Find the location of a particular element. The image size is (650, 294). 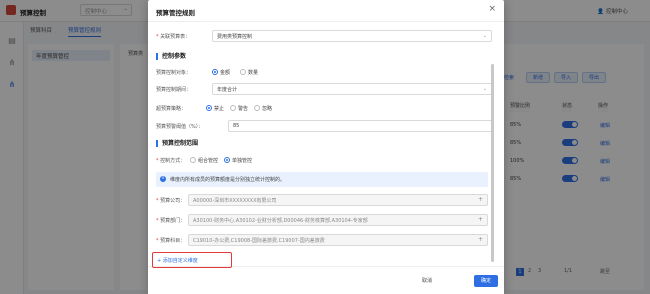

dialog-scrollbar is located at coordinates (492, 163).